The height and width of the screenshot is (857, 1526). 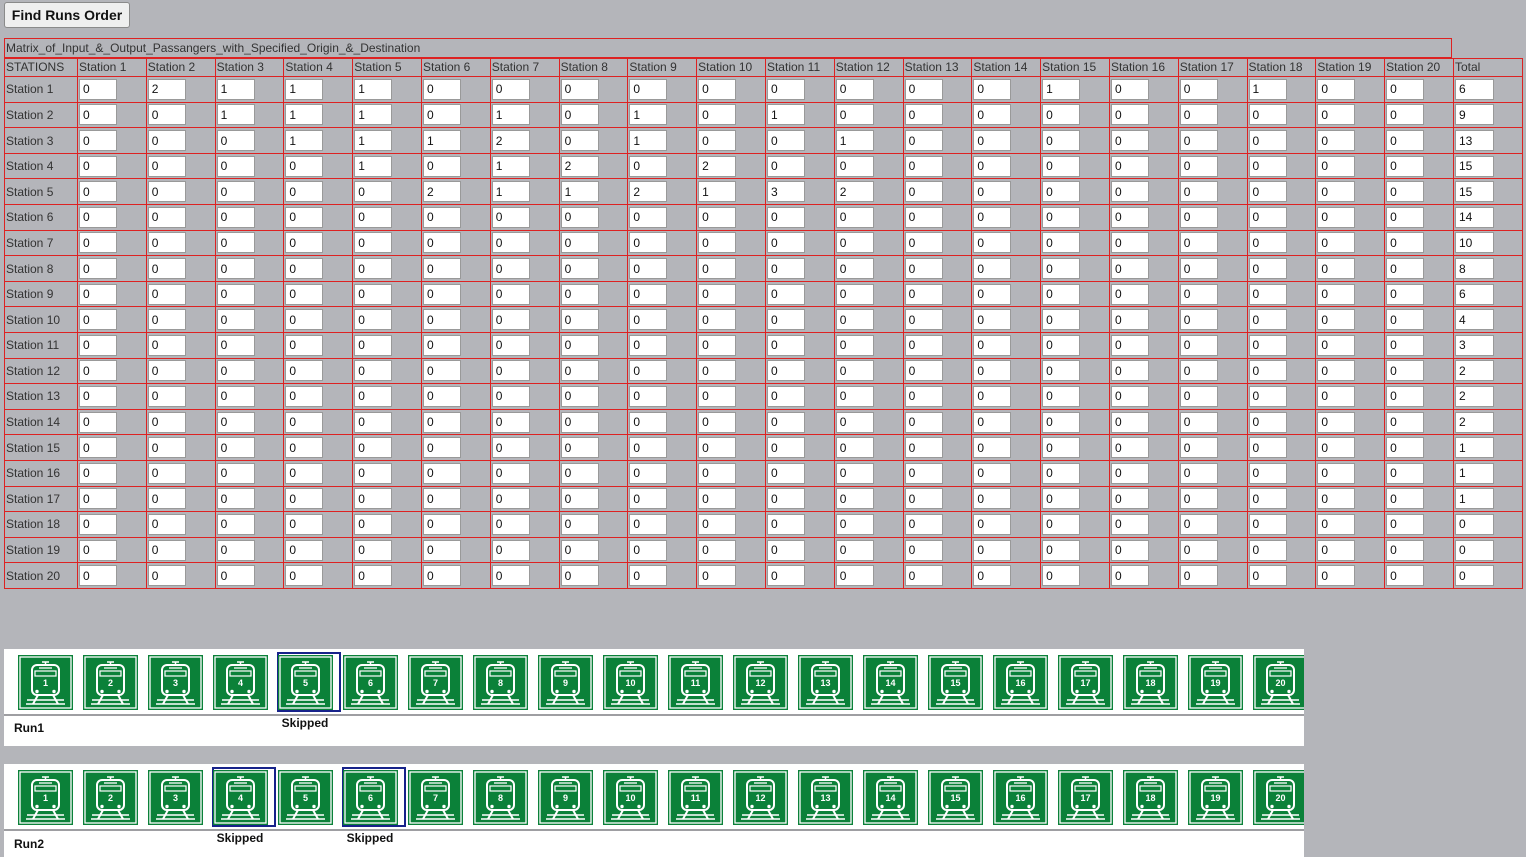 What do you see at coordinates (1150, 797) in the screenshot?
I see `station-icon: 18` at bounding box center [1150, 797].